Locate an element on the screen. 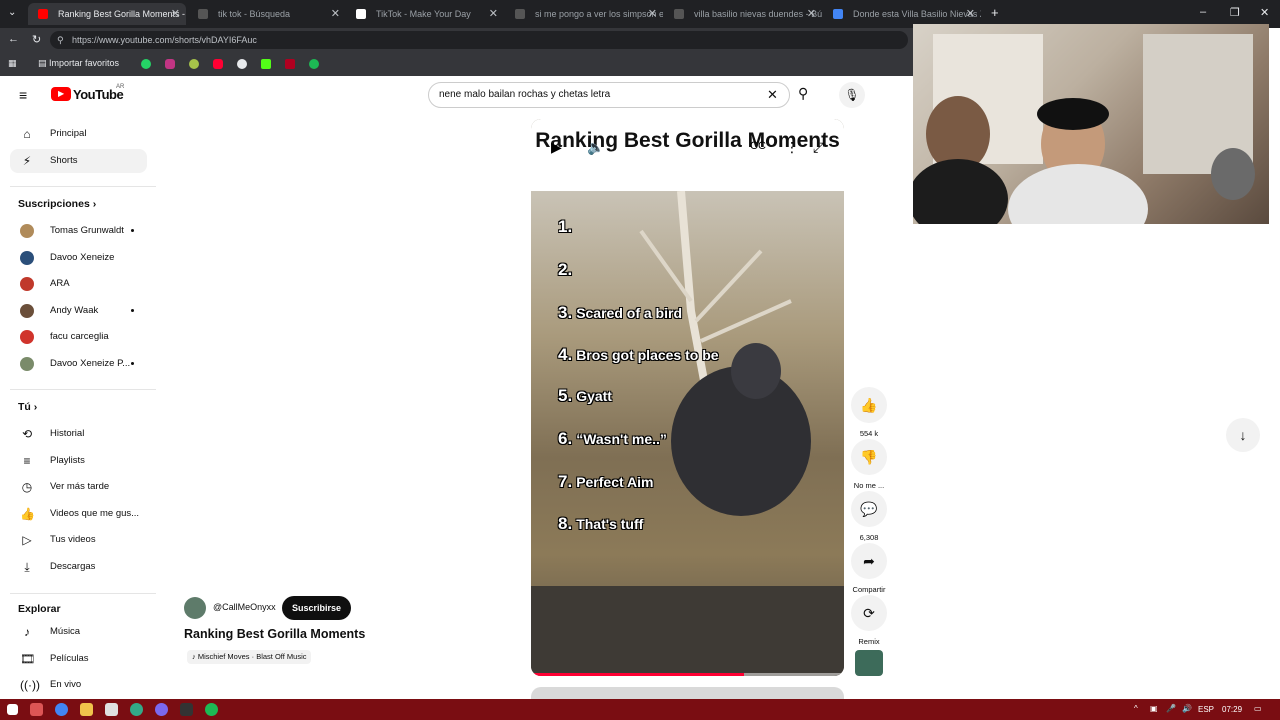  sidebar-item-shorts: ⚡ Shorts is located at coordinates (78, 161).